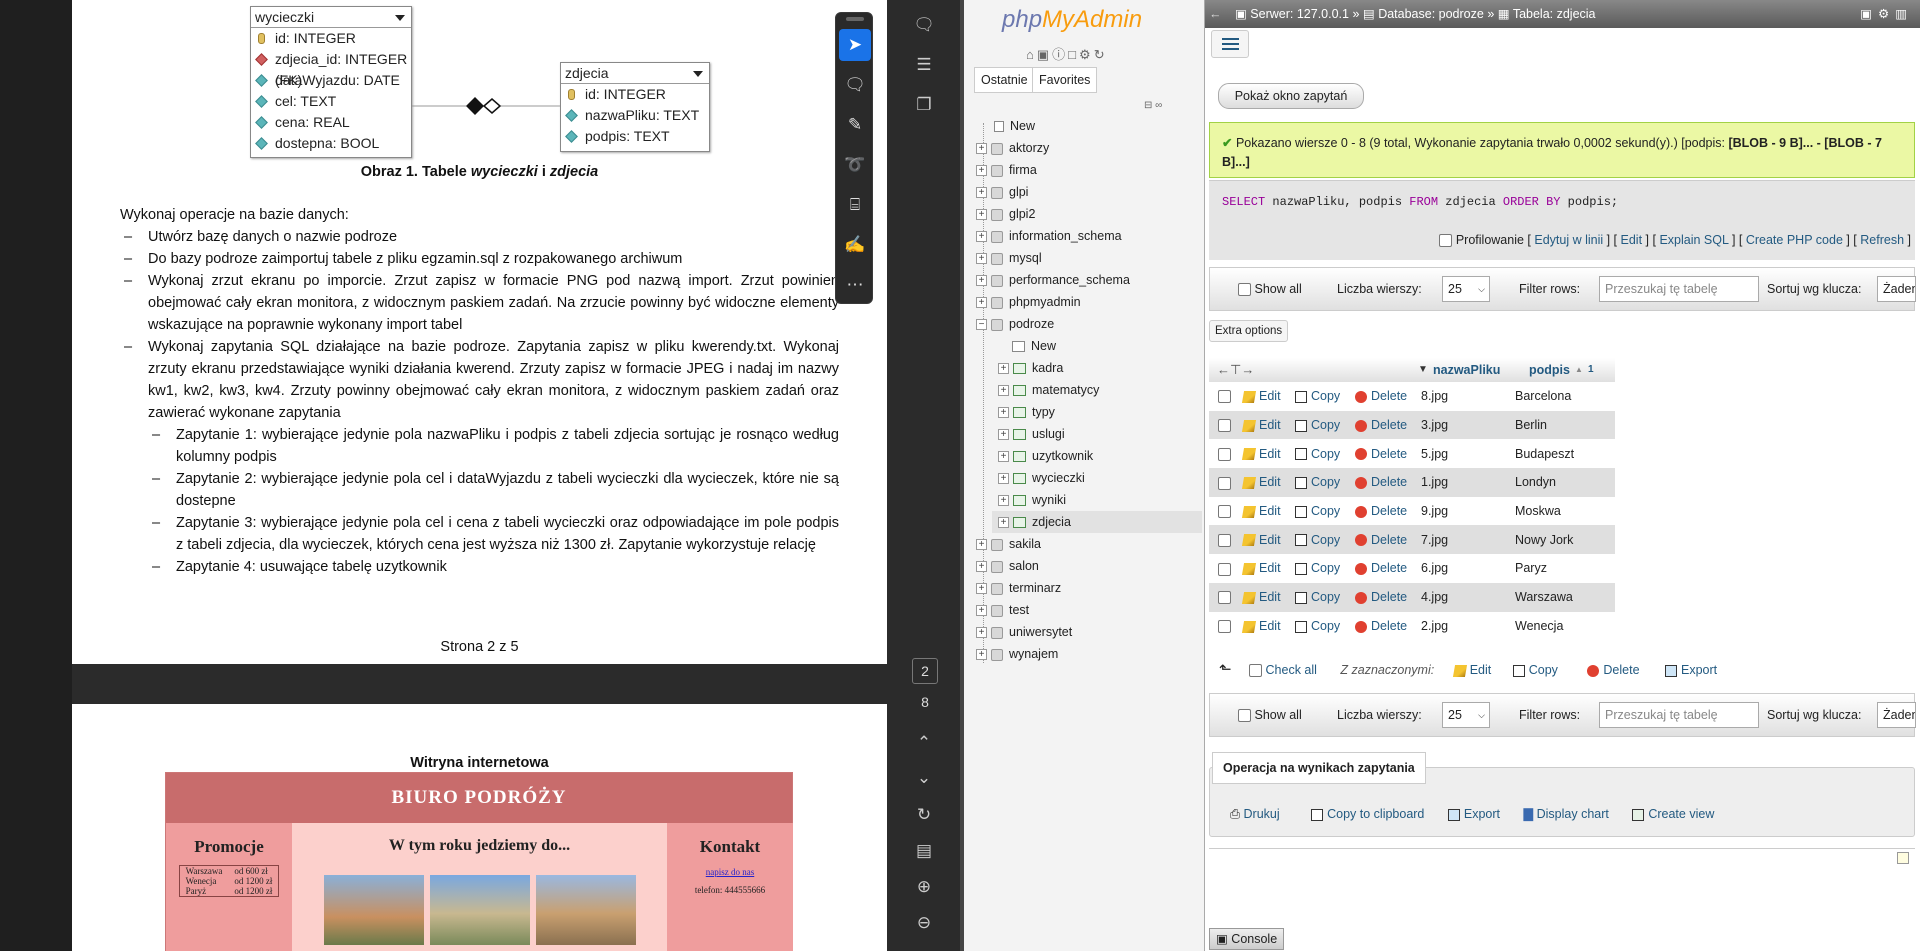 Image resolution: width=1920 pixels, height=951 pixels. I want to click on profiling-checkbox, so click(1446, 241).